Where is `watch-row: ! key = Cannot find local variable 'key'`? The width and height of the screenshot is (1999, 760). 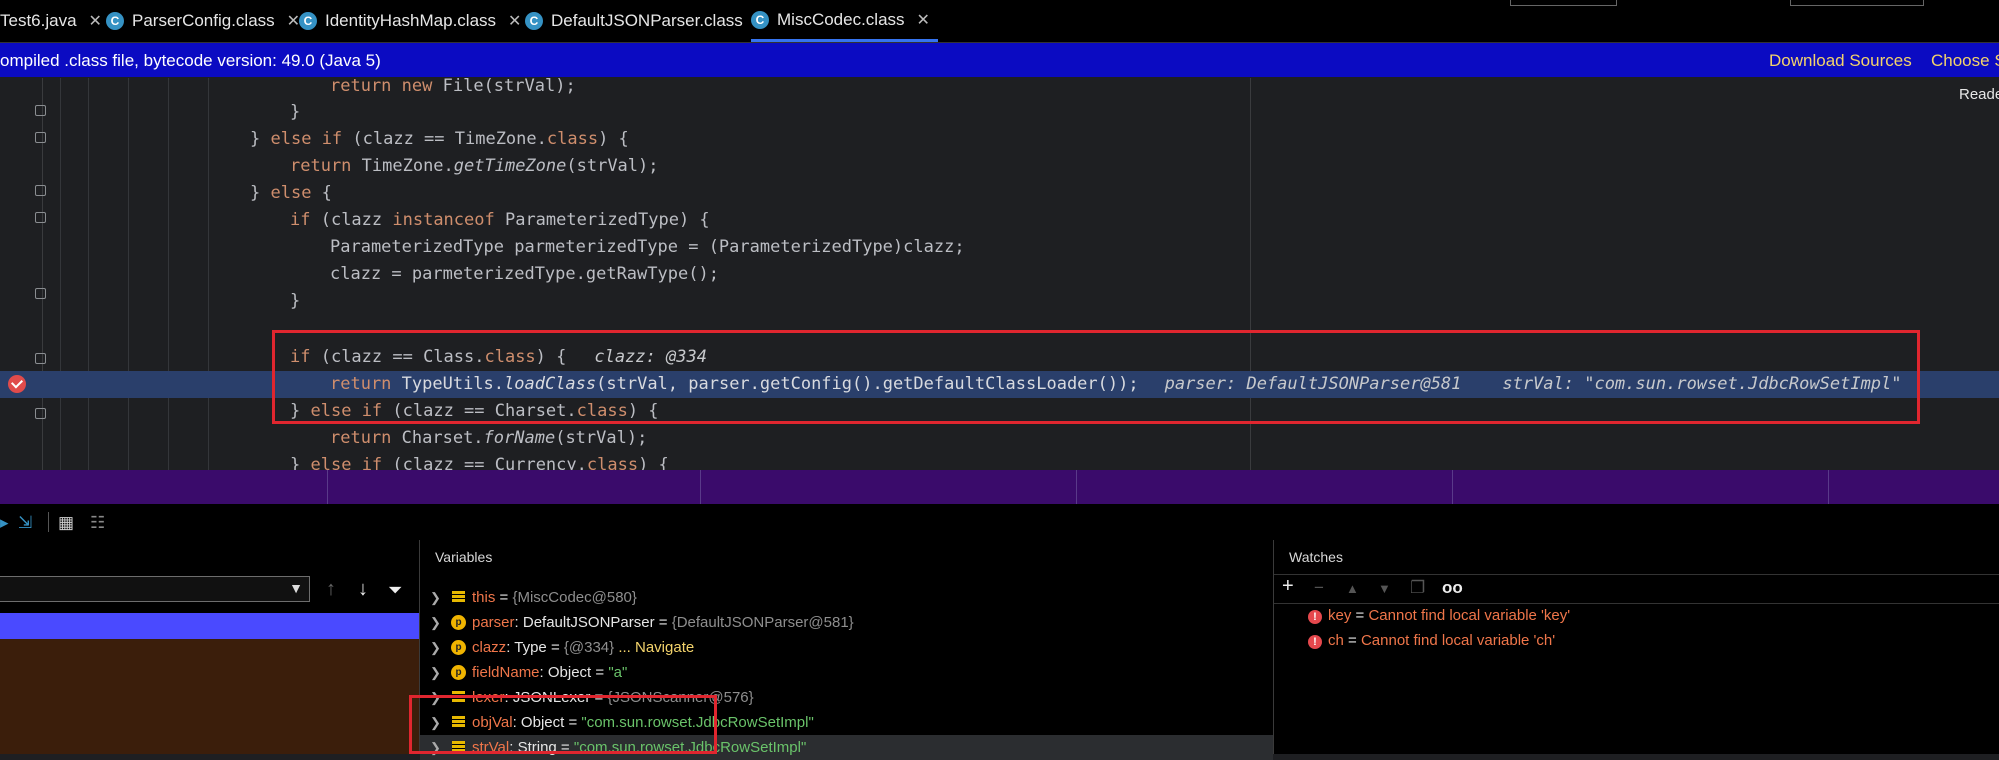
watch-row: ! key = Cannot find local variable 'key' is located at coordinates (1439, 615).